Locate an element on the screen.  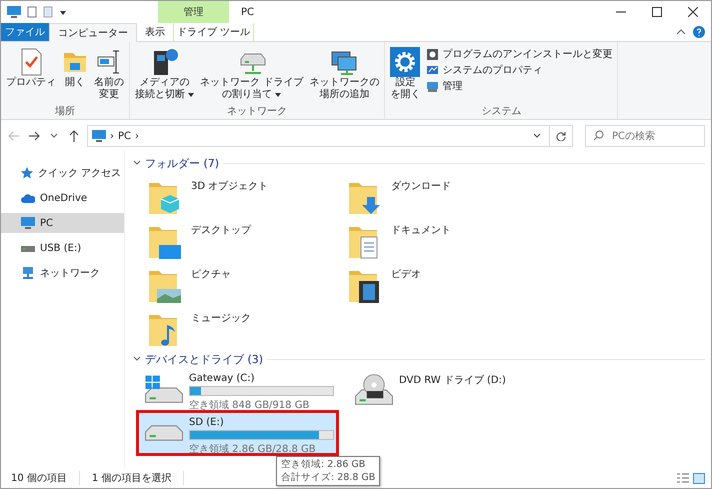
cloud-icon is located at coordinates (28, 198).